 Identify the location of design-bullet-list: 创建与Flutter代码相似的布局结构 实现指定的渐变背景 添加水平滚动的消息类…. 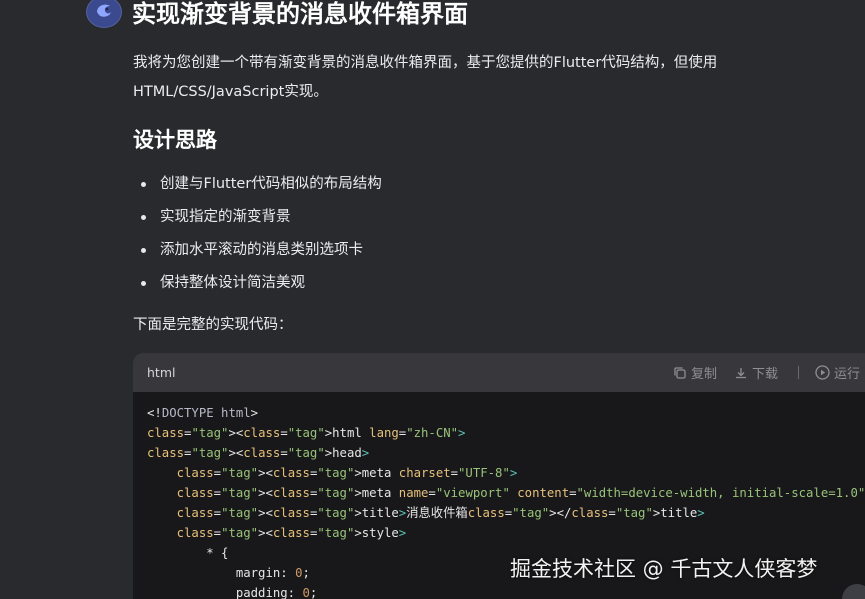
(257, 236).